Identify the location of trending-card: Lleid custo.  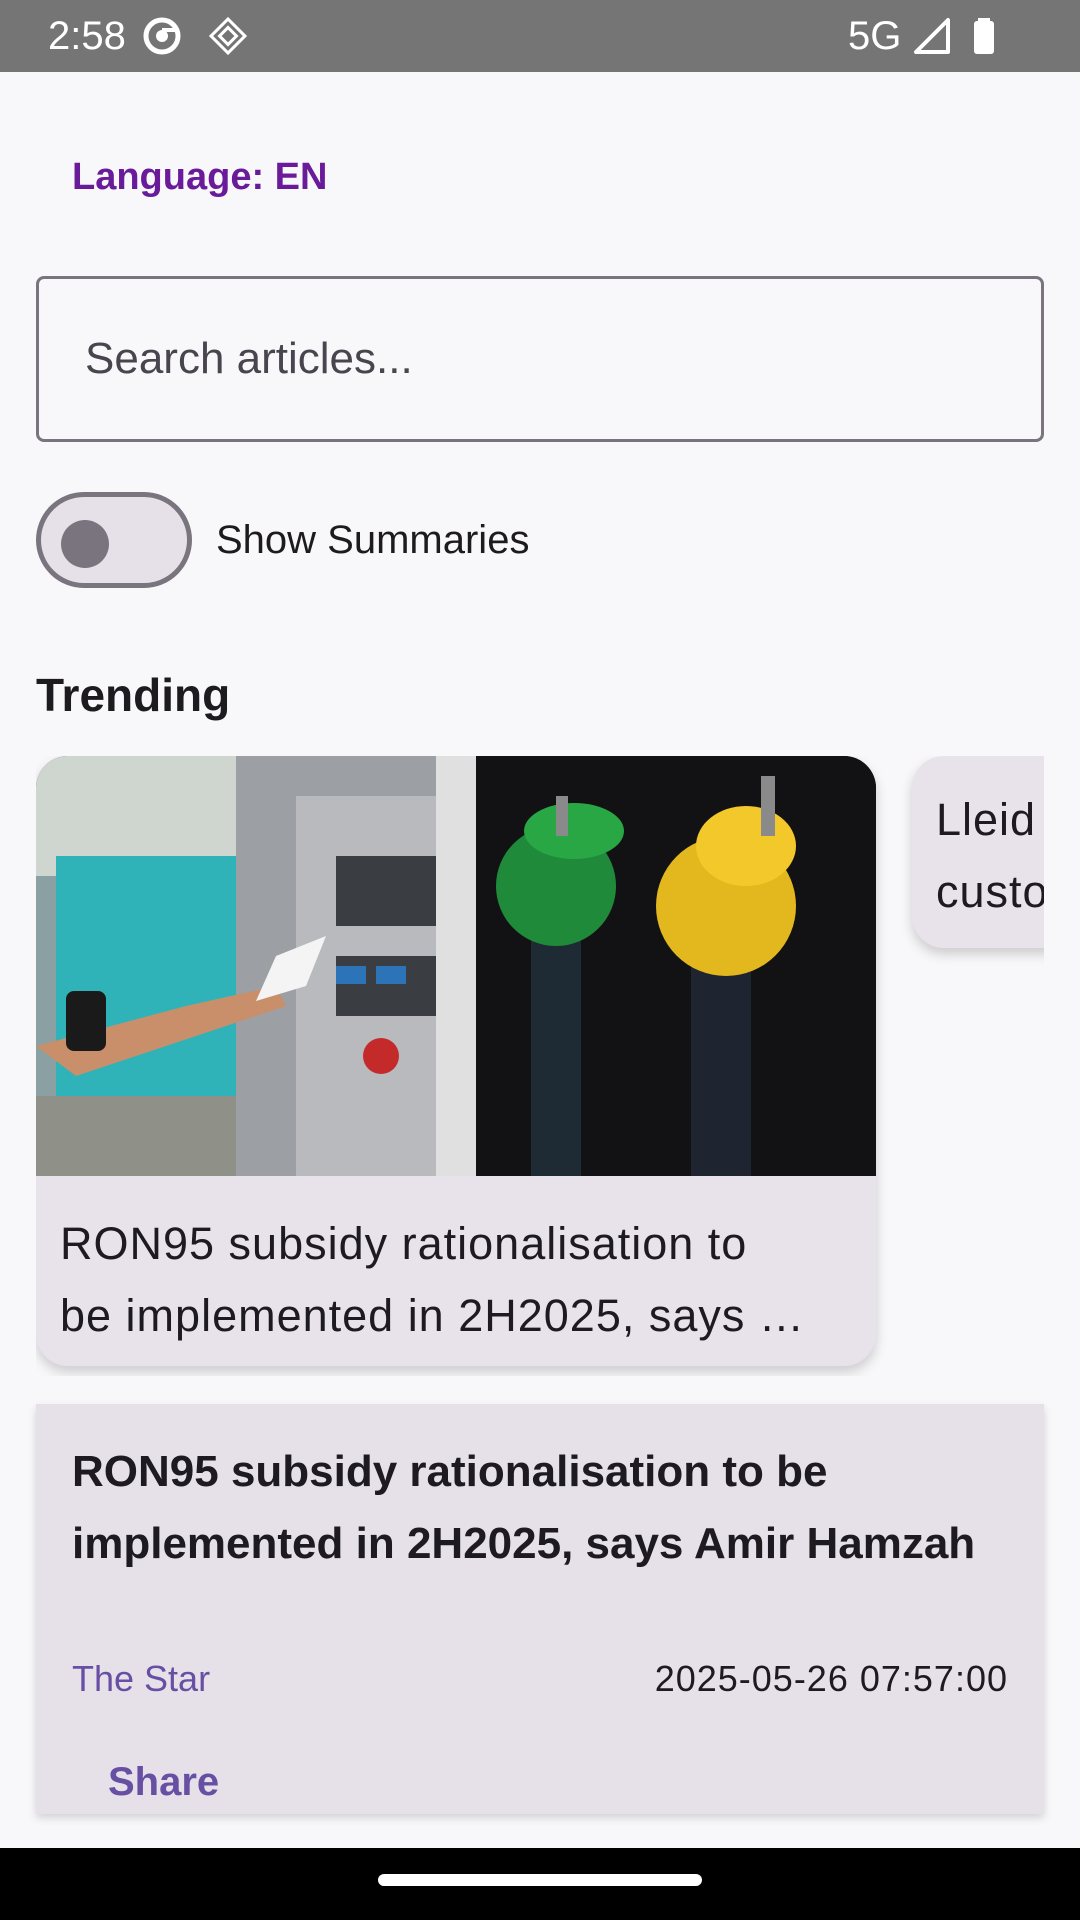
(978, 852).